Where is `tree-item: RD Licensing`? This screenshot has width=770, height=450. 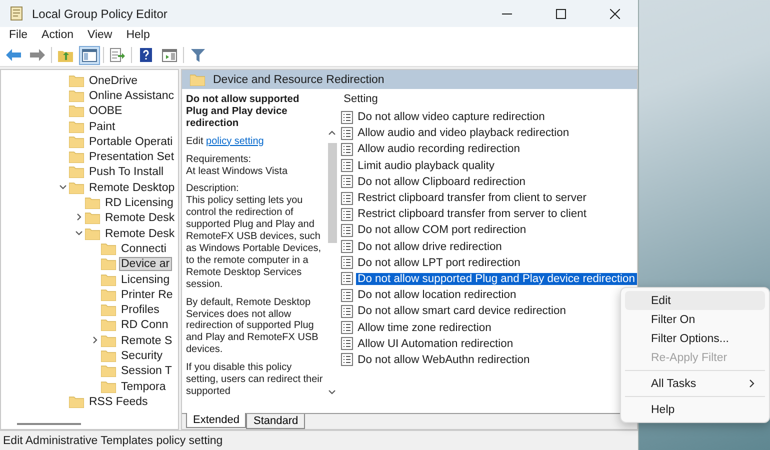
tree-item: RD Licensing is located at coordinates (139, 203).